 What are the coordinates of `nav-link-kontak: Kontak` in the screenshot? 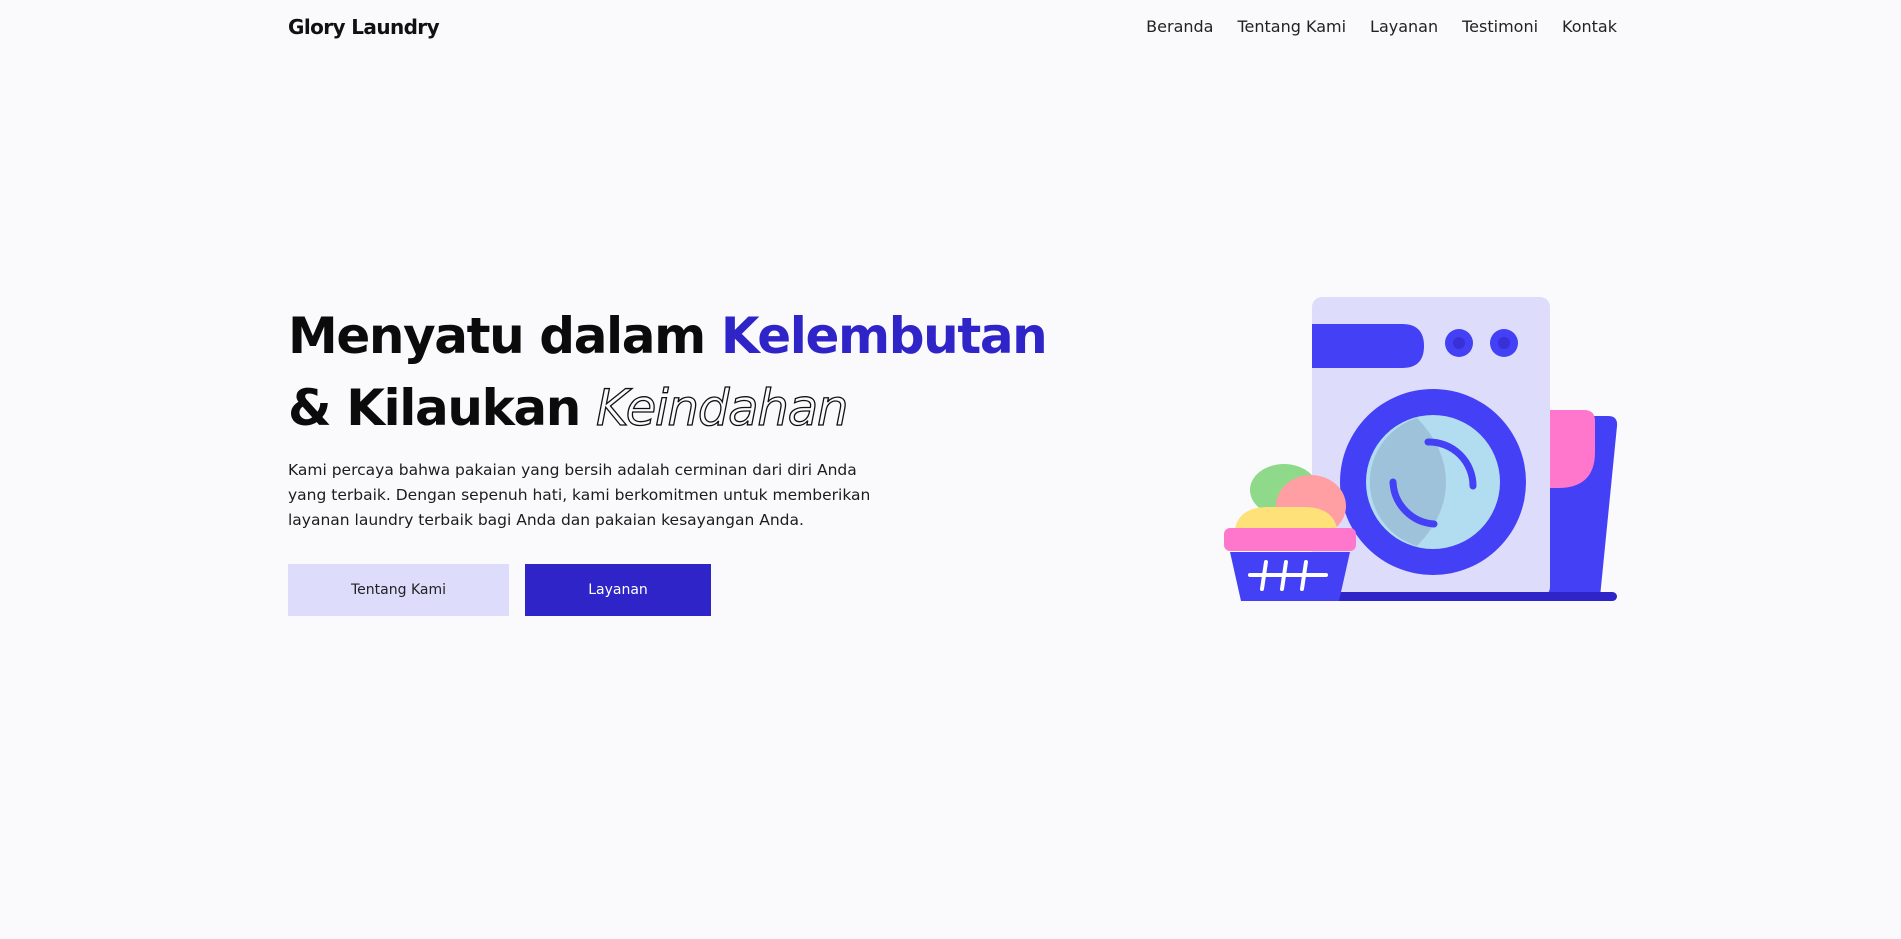 It's located at (1589, 26).